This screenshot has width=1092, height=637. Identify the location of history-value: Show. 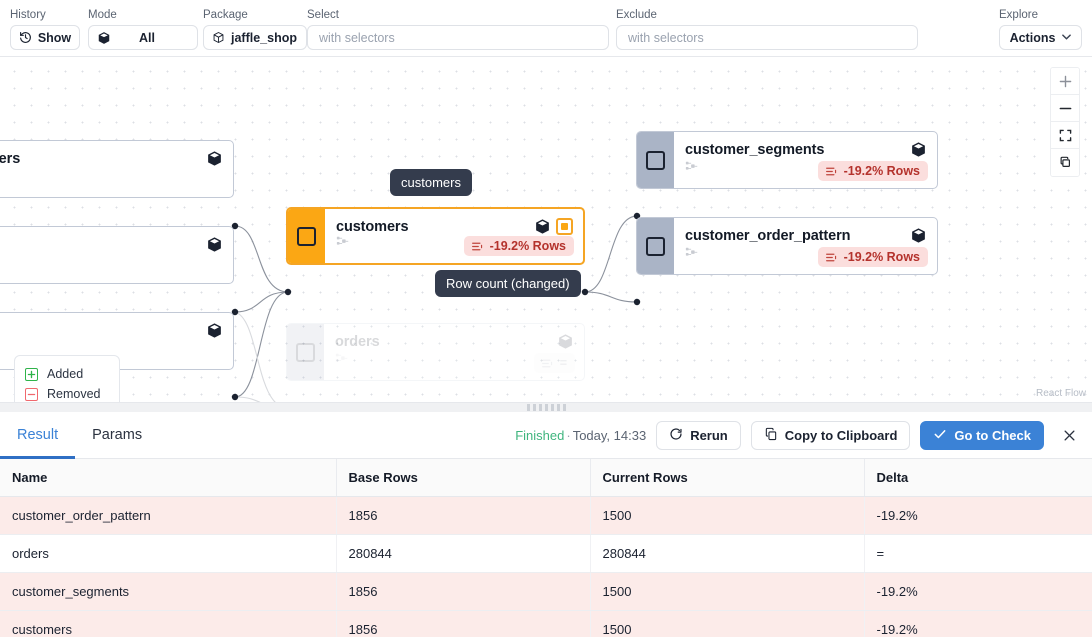
(54, 37).